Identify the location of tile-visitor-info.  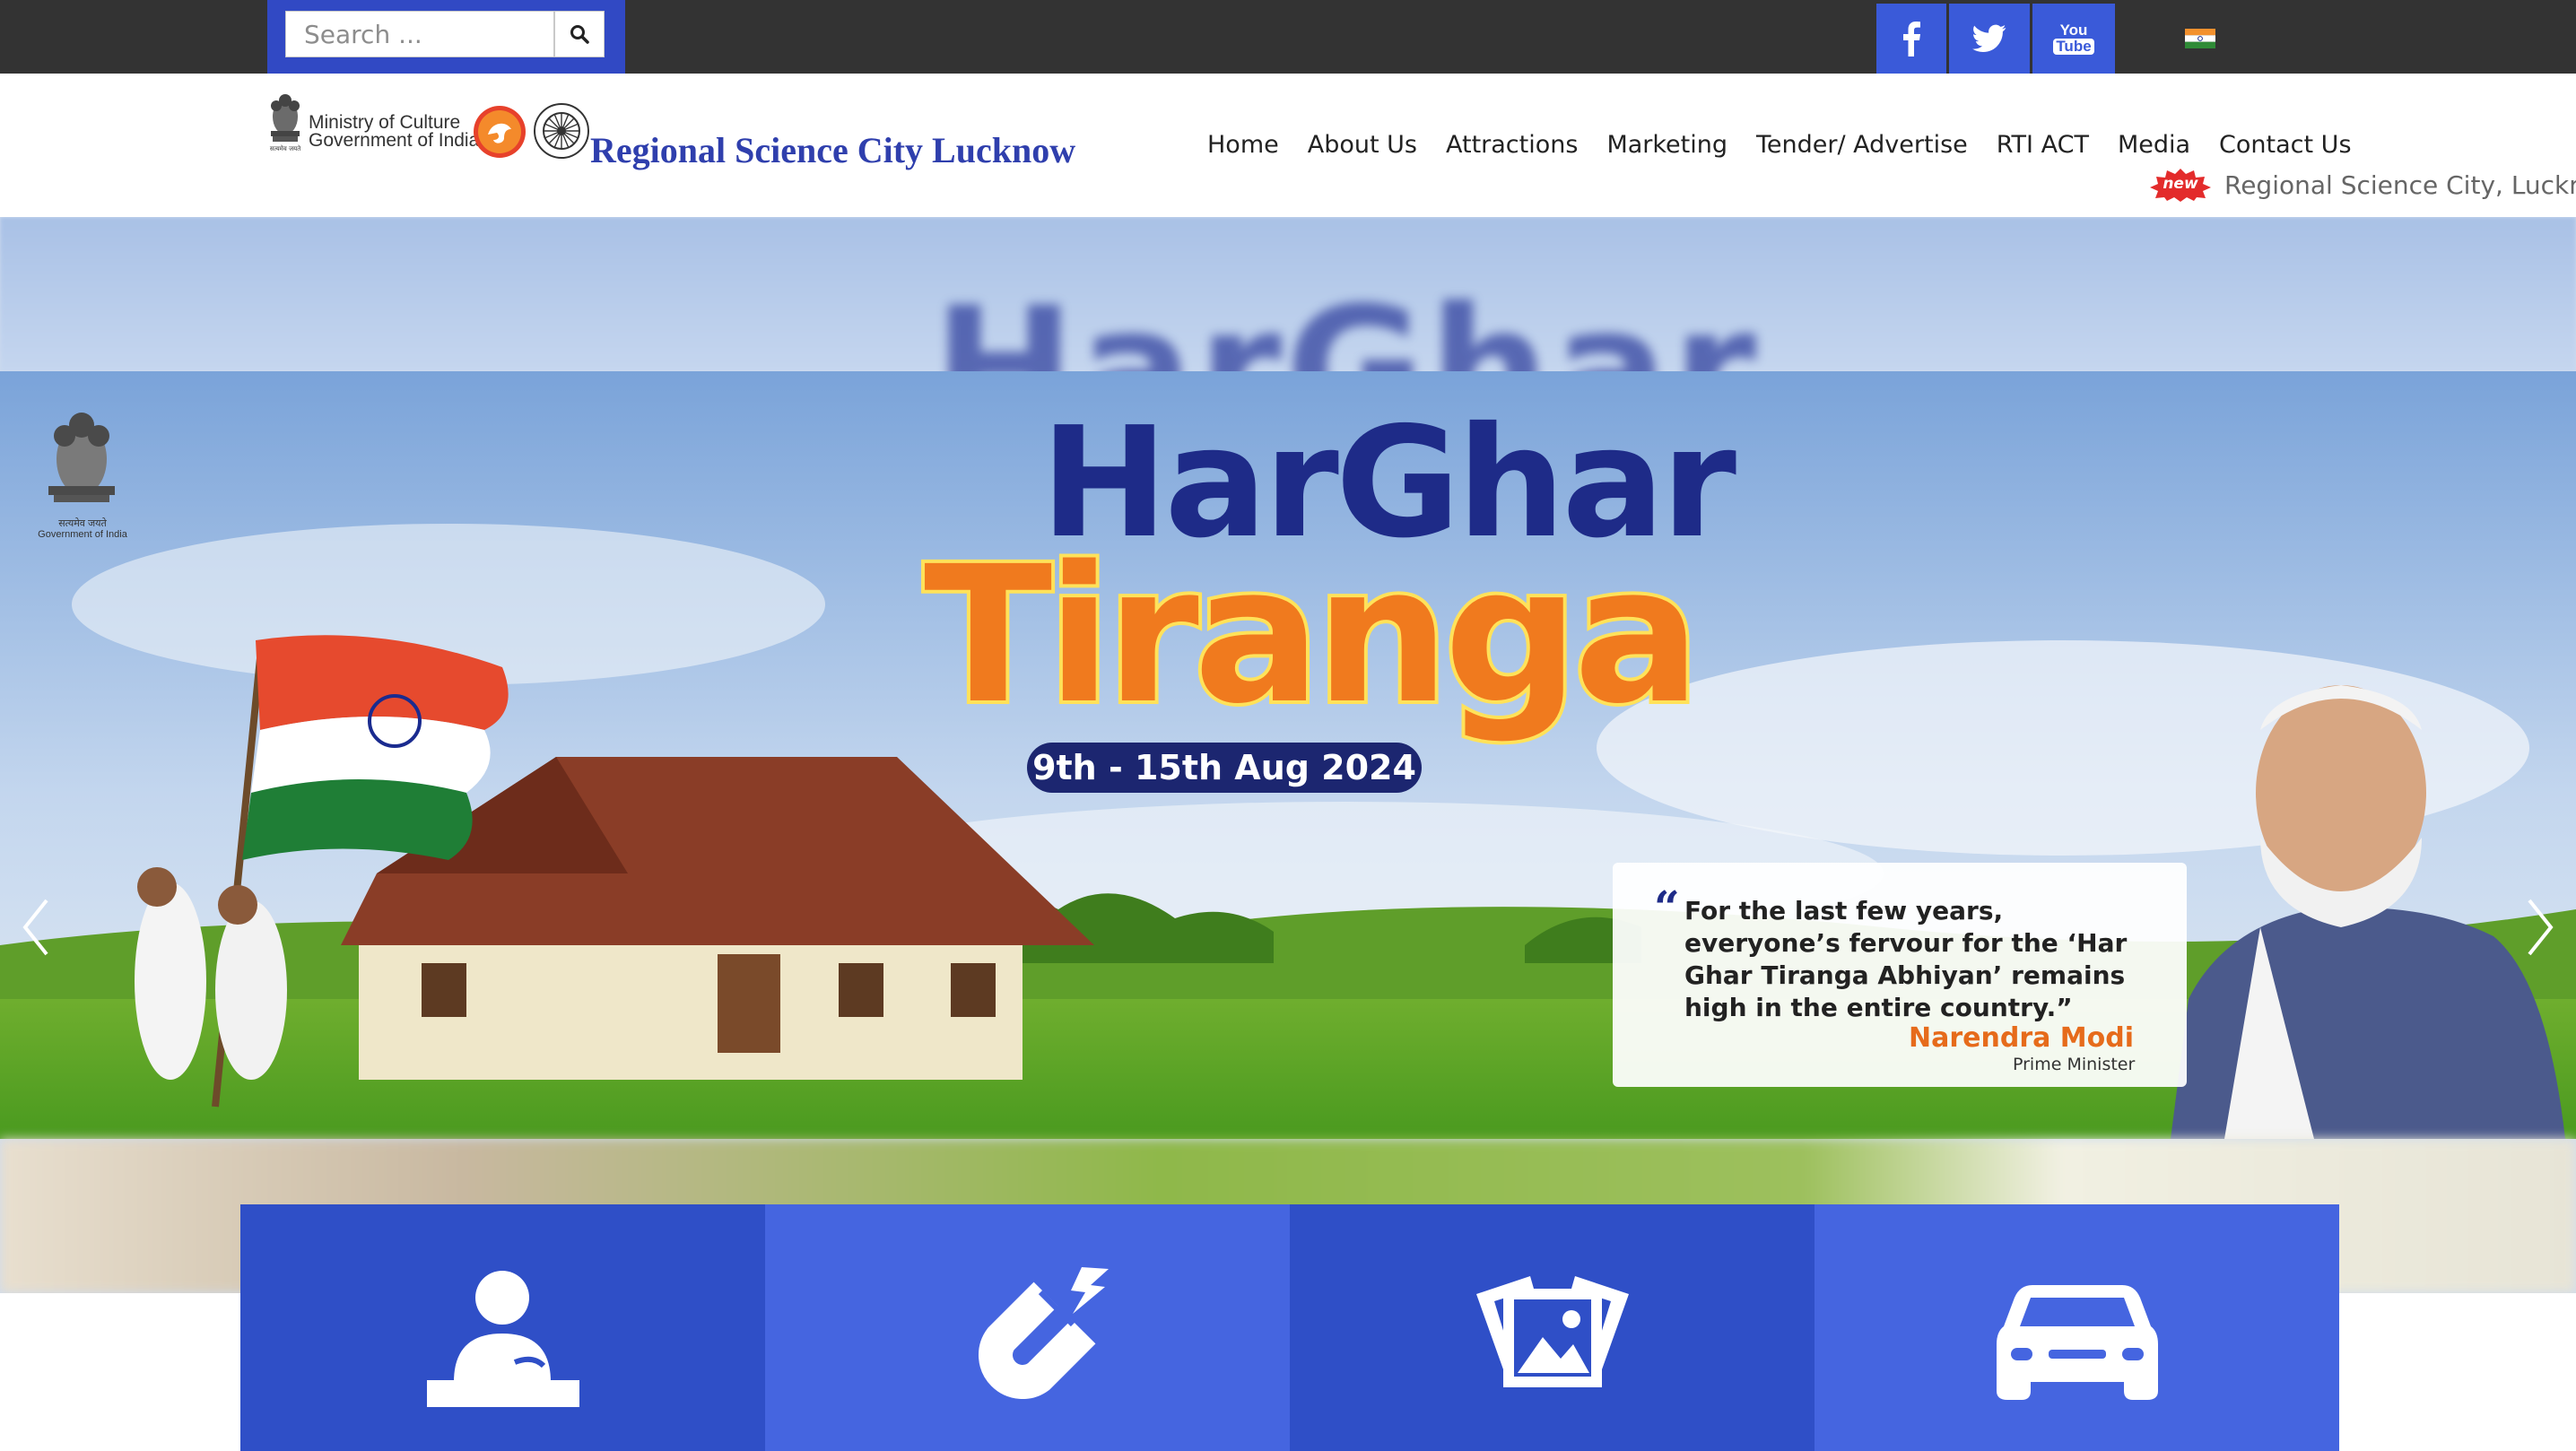
(502, 1327).